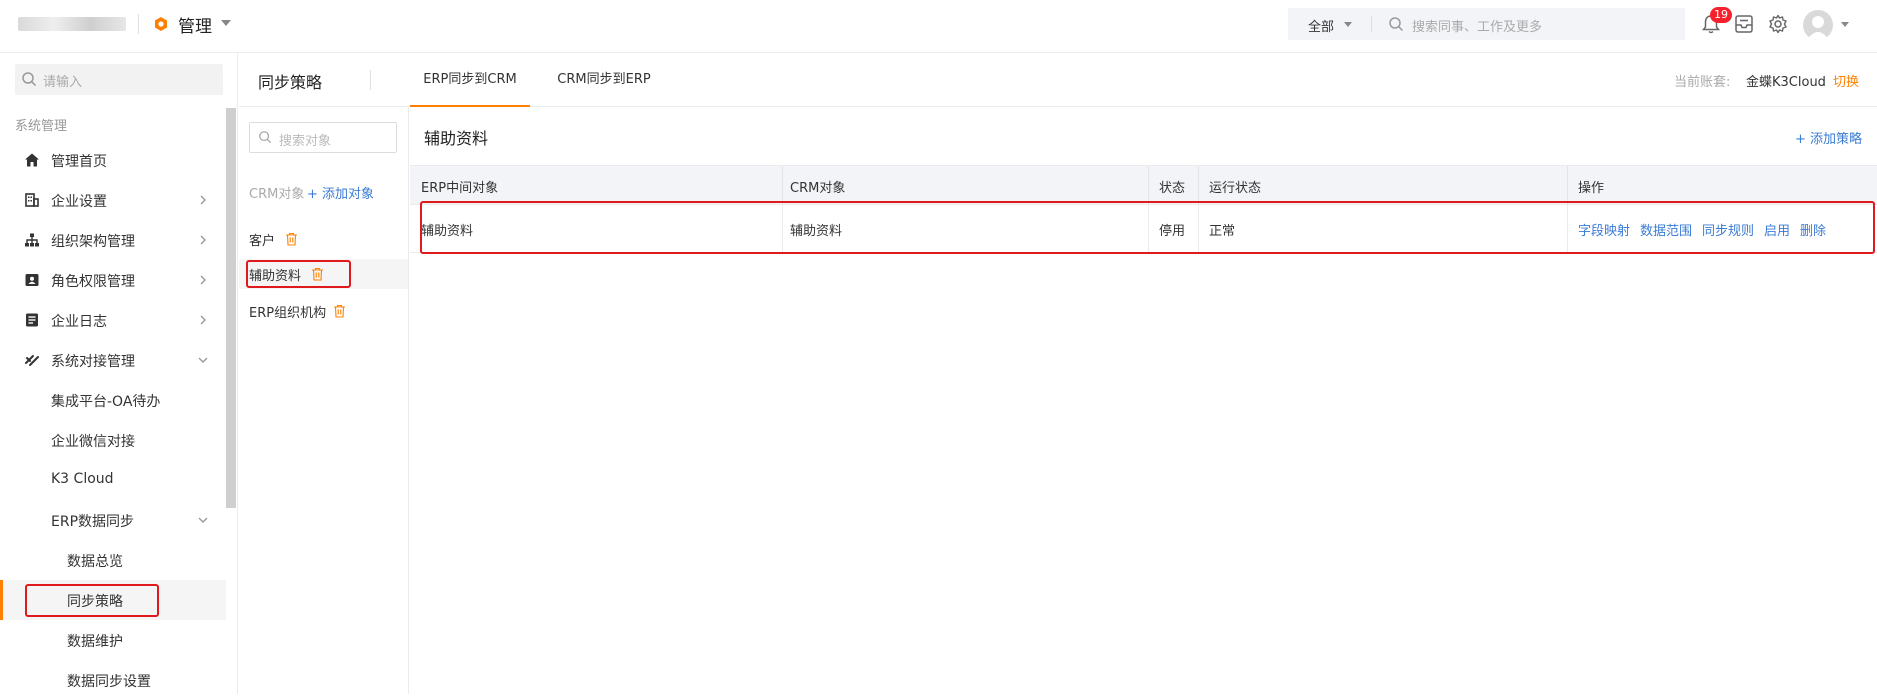 This screenshot has width=1877, height=700. I want to click on sidebar-item-label: K3 Cloud, so click(82, 479).